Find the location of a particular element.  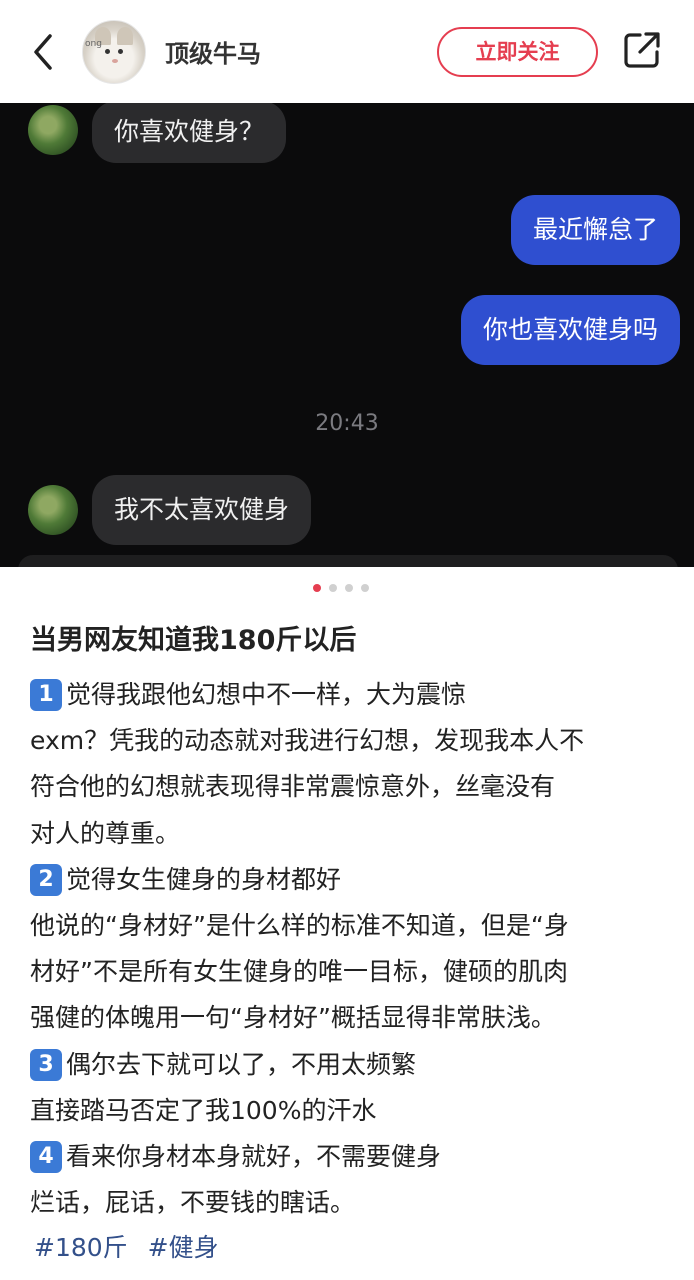

image-pager is located at coordinates (341, 588).